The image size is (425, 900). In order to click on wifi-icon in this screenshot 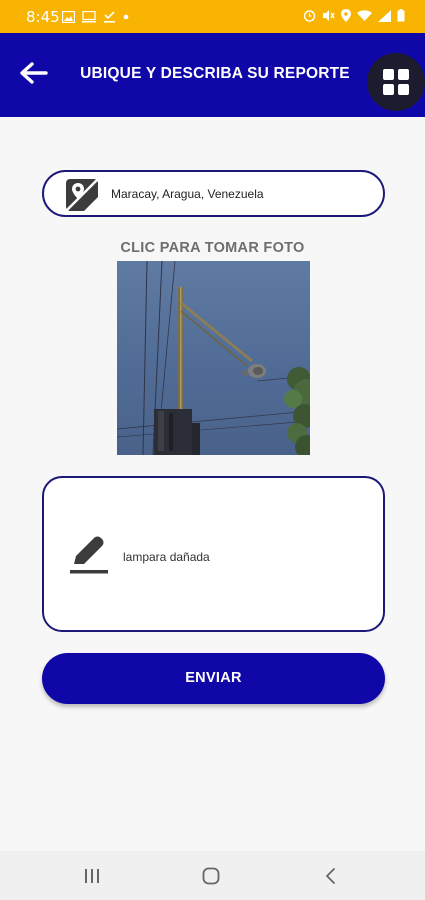, I will do `click(364, 15)`.